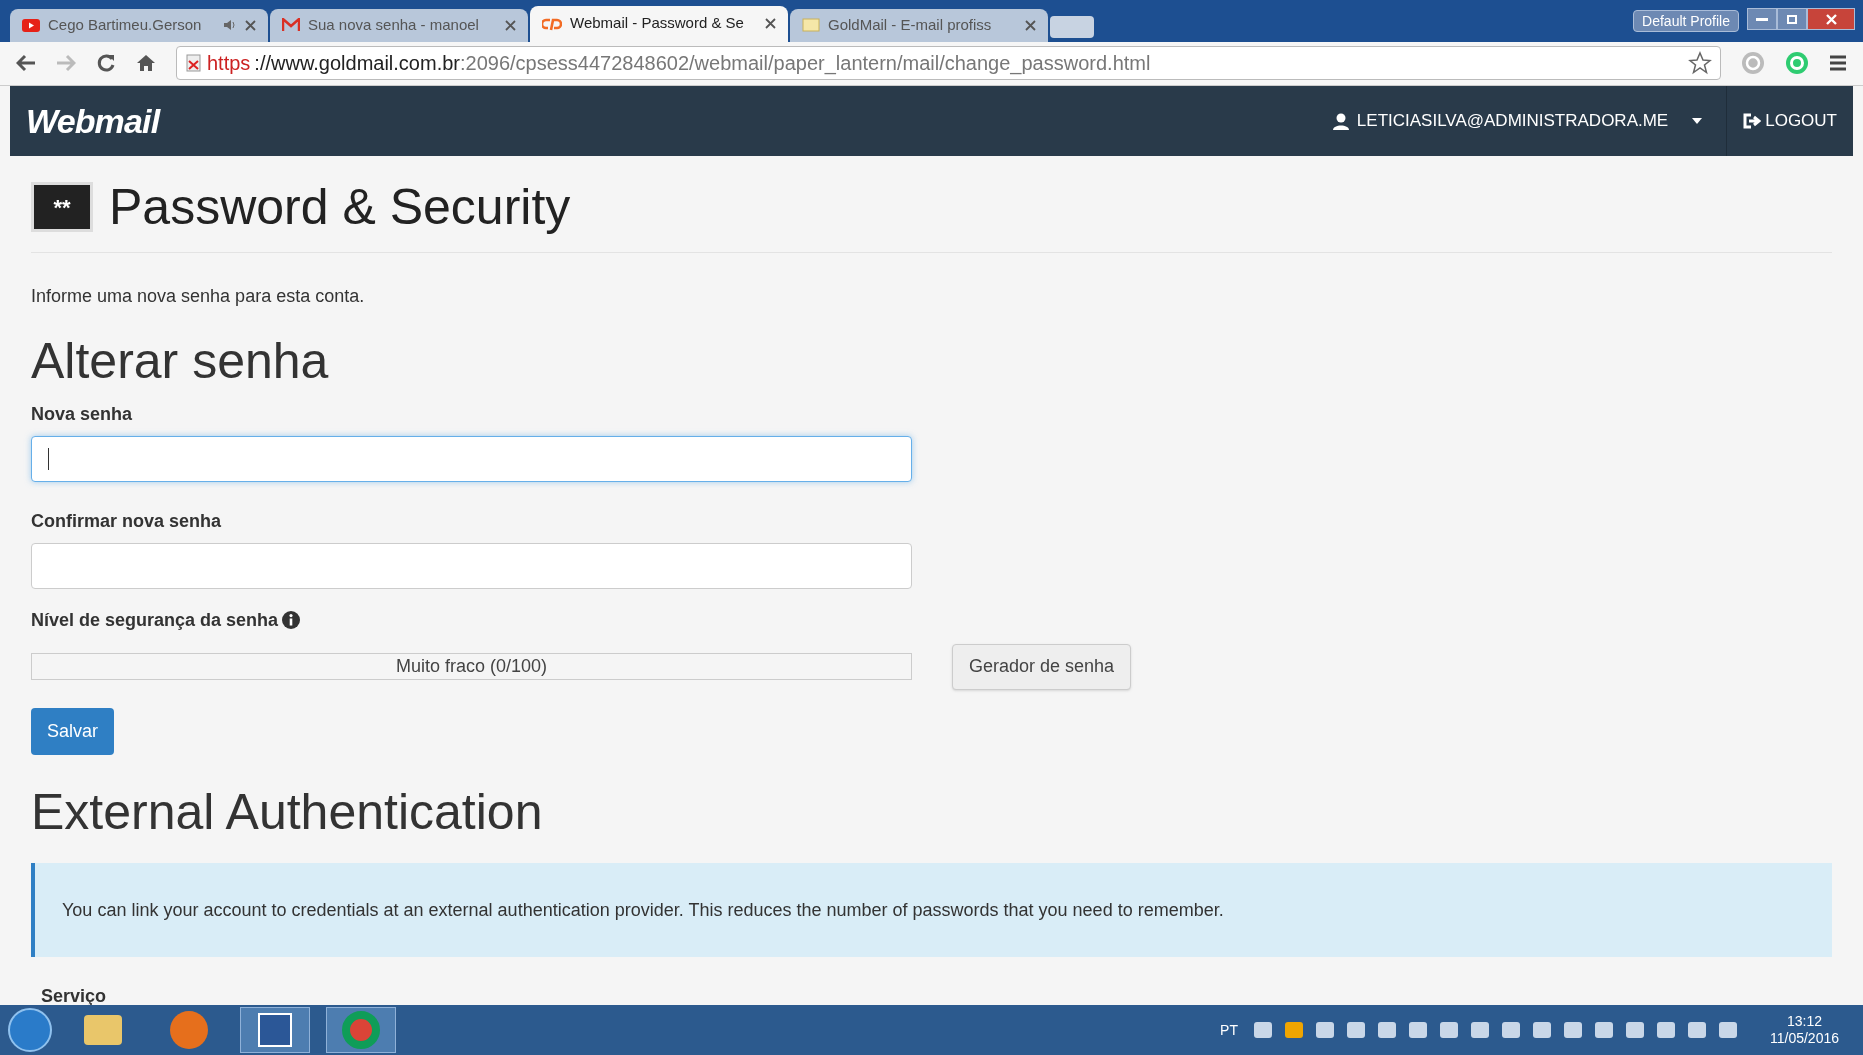 The image size is (1863, 1055). What do you see at coordinates (30, 1030) in the screenshot?
I see `start-button` at bounding box center [30, 1030].